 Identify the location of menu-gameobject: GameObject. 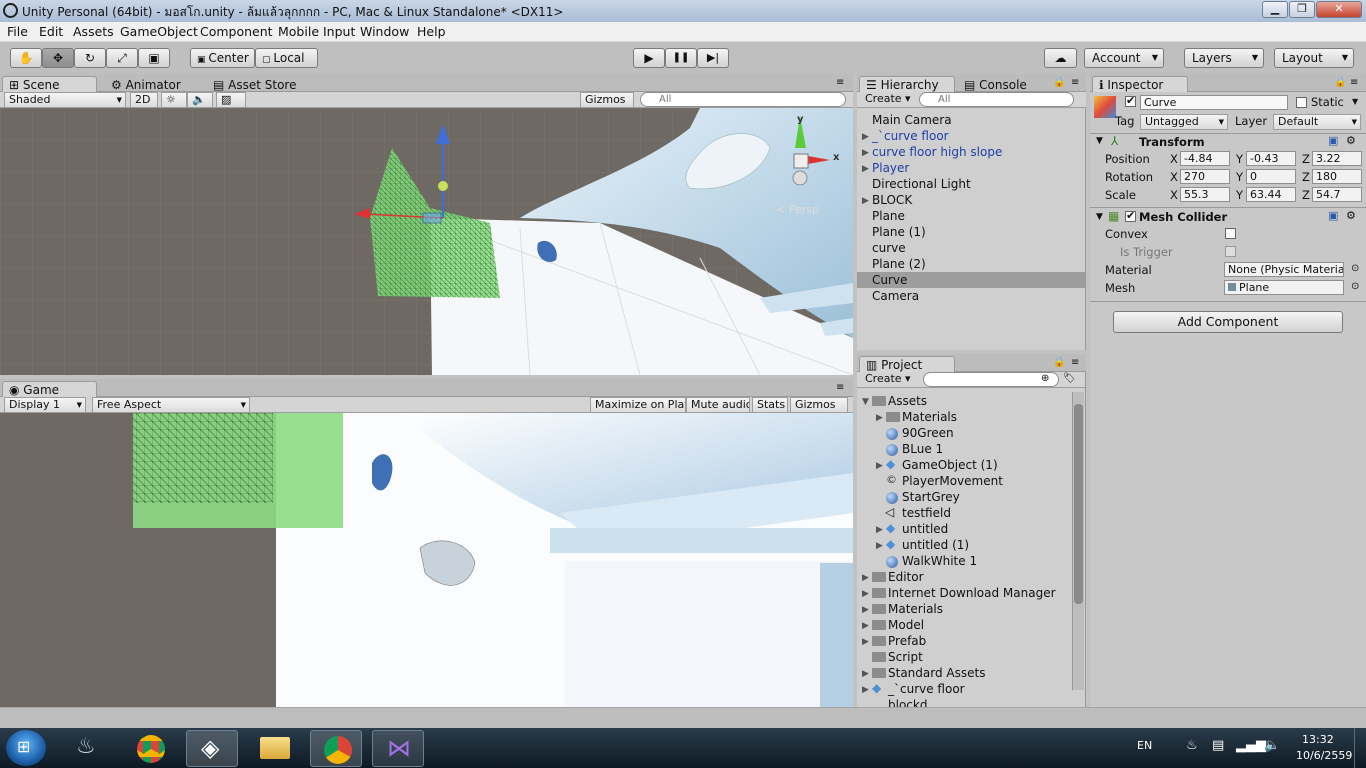
(159, 31).